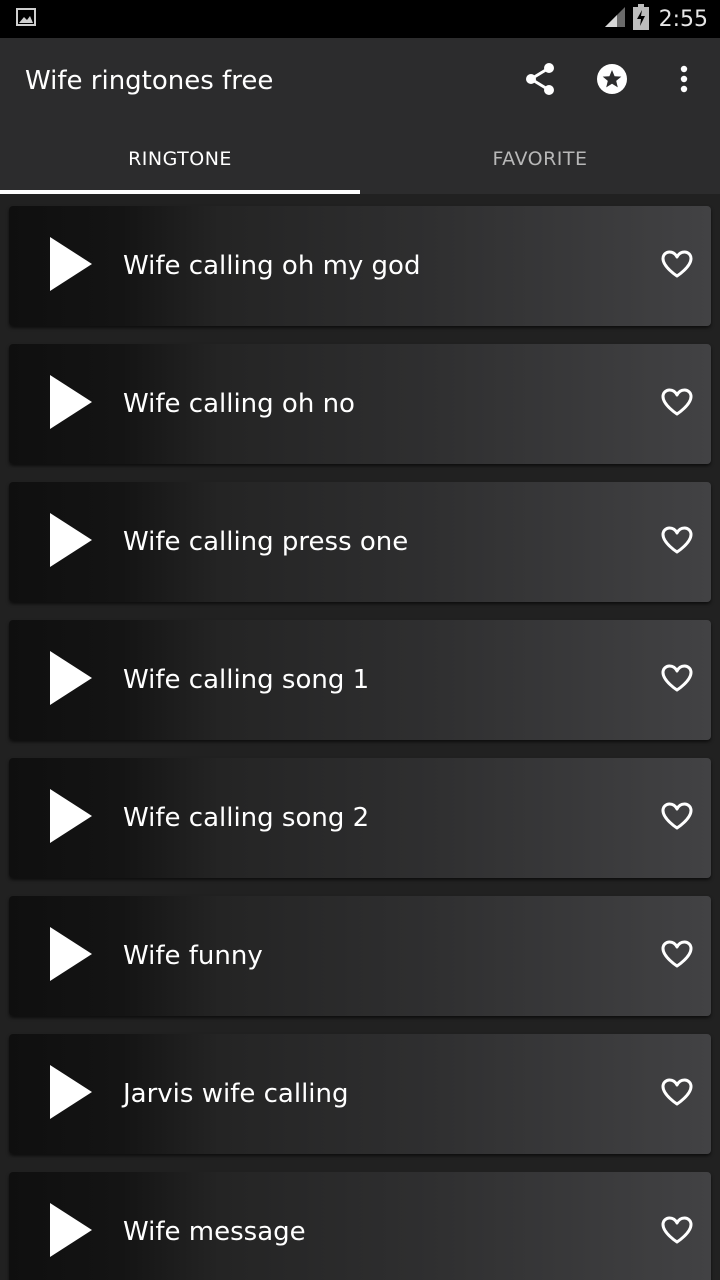 Image resolution: width=720 pixels, height=1280 pixels. What do you see at coordinates (540, 159) in the screenshot?
I see `tab-favorite: FAVORITE` at bounding box center [540, 159].